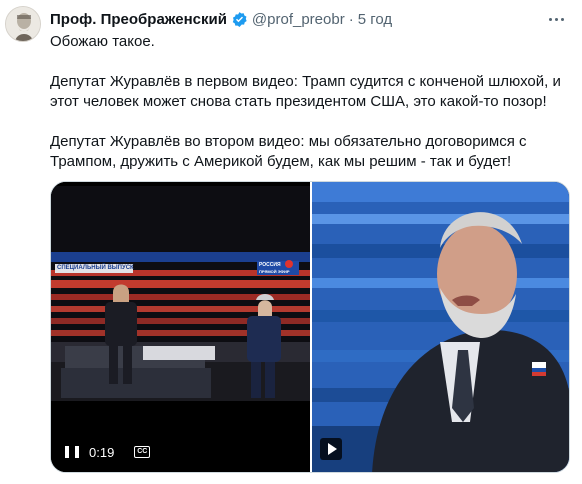 This screenshot has width=582, height=484. I want to click on closed-captions-icon: CC, so click(142, 452).